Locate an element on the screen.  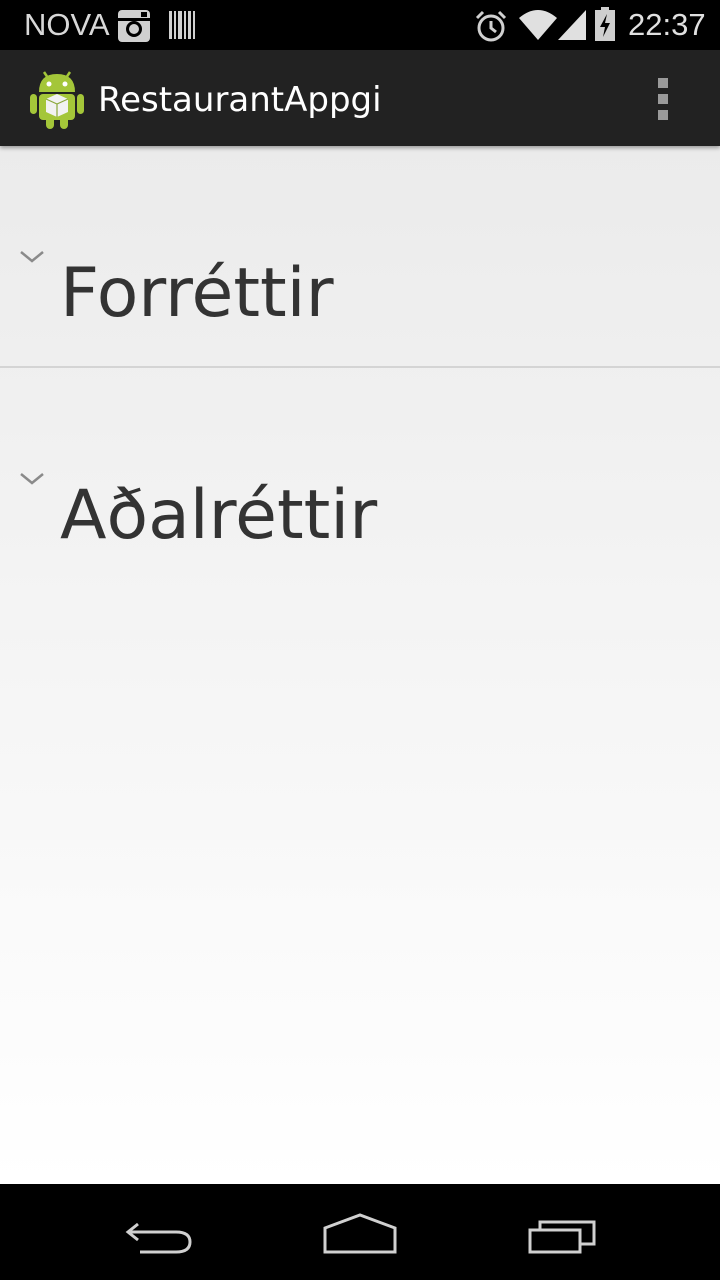
barcode-icon is located at coordinates (182, 25).